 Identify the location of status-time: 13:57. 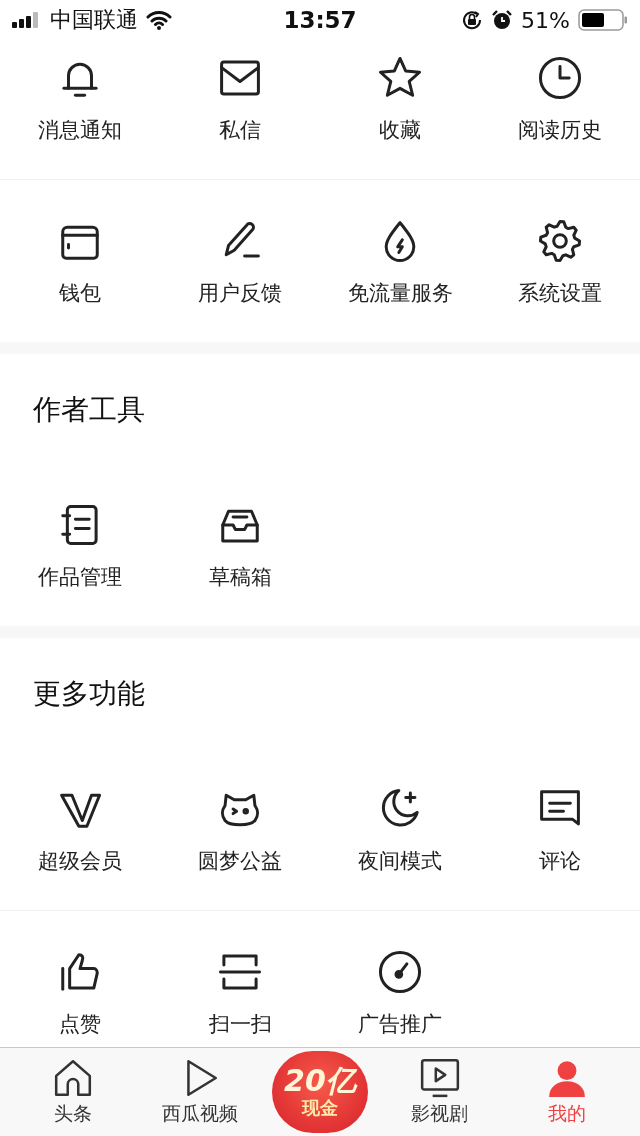
(320, 20).